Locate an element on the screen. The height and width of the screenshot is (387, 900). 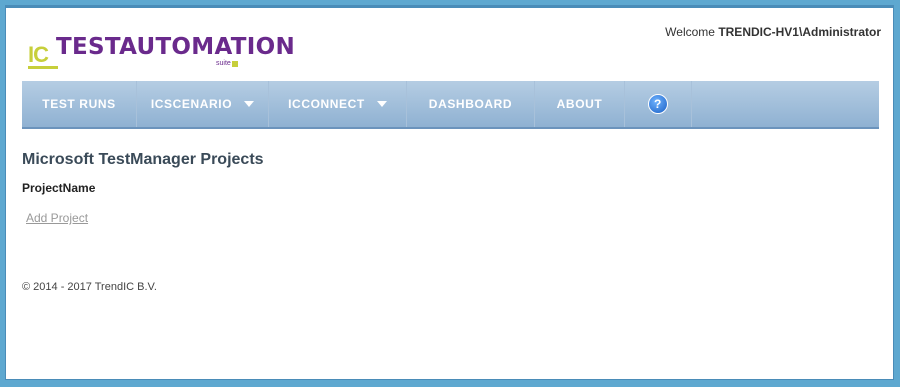
nav-about-label: ABOUT is located at coordinates (579, 104).